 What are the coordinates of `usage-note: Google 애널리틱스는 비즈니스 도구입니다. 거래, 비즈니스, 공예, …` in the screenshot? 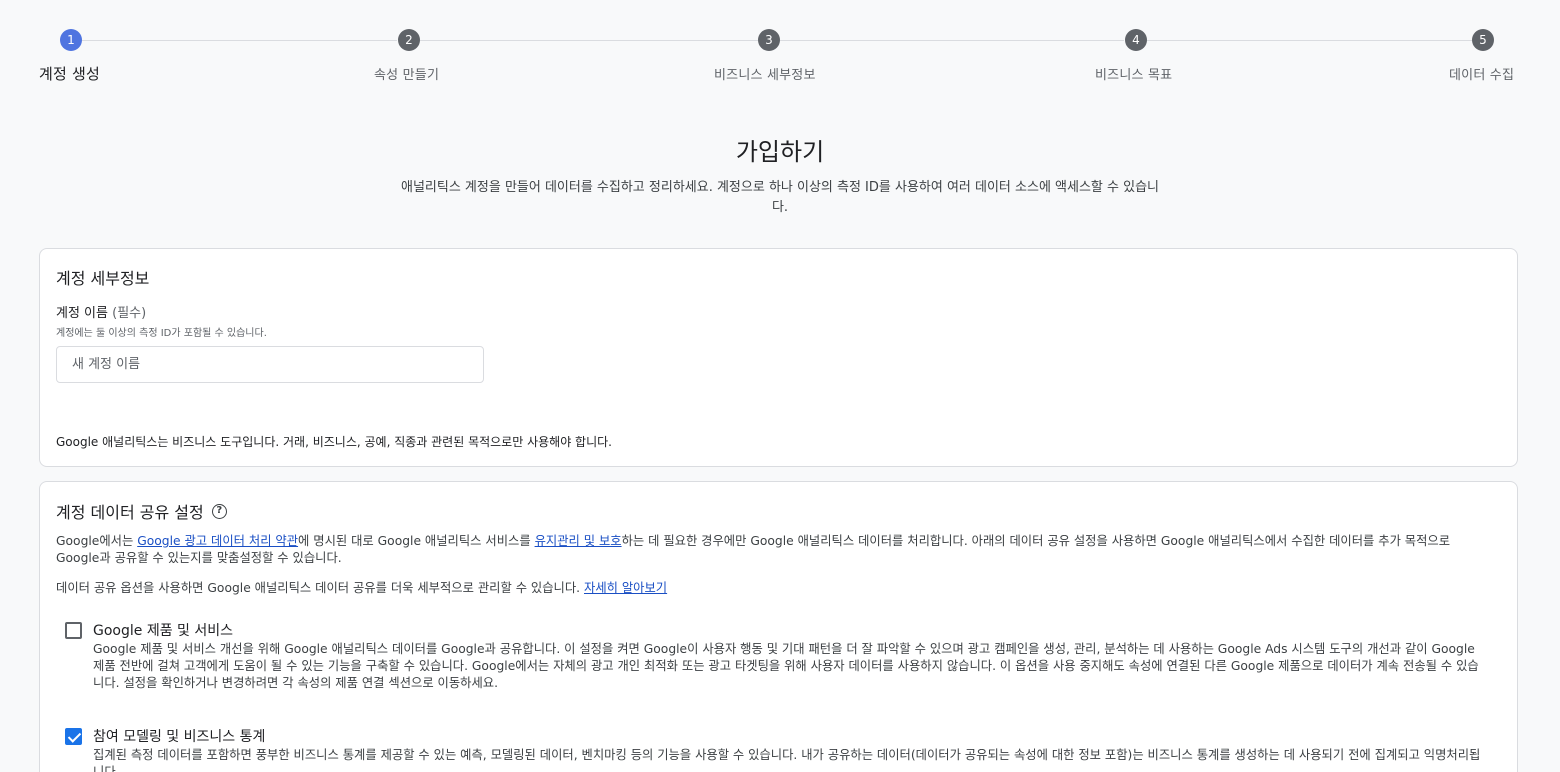 It's located at (334, 442).